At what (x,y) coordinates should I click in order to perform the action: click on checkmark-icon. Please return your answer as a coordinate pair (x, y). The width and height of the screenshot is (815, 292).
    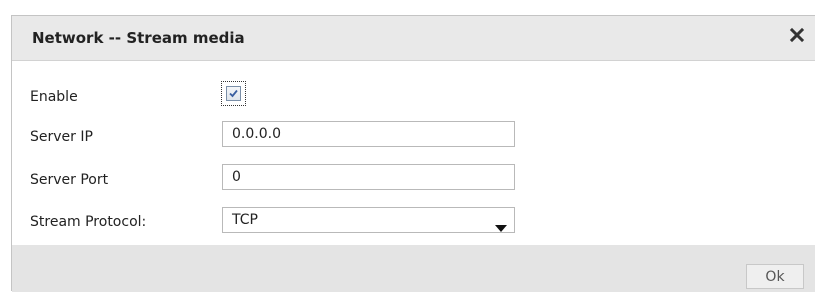
    Looking at the image, I should click on (233, 93).